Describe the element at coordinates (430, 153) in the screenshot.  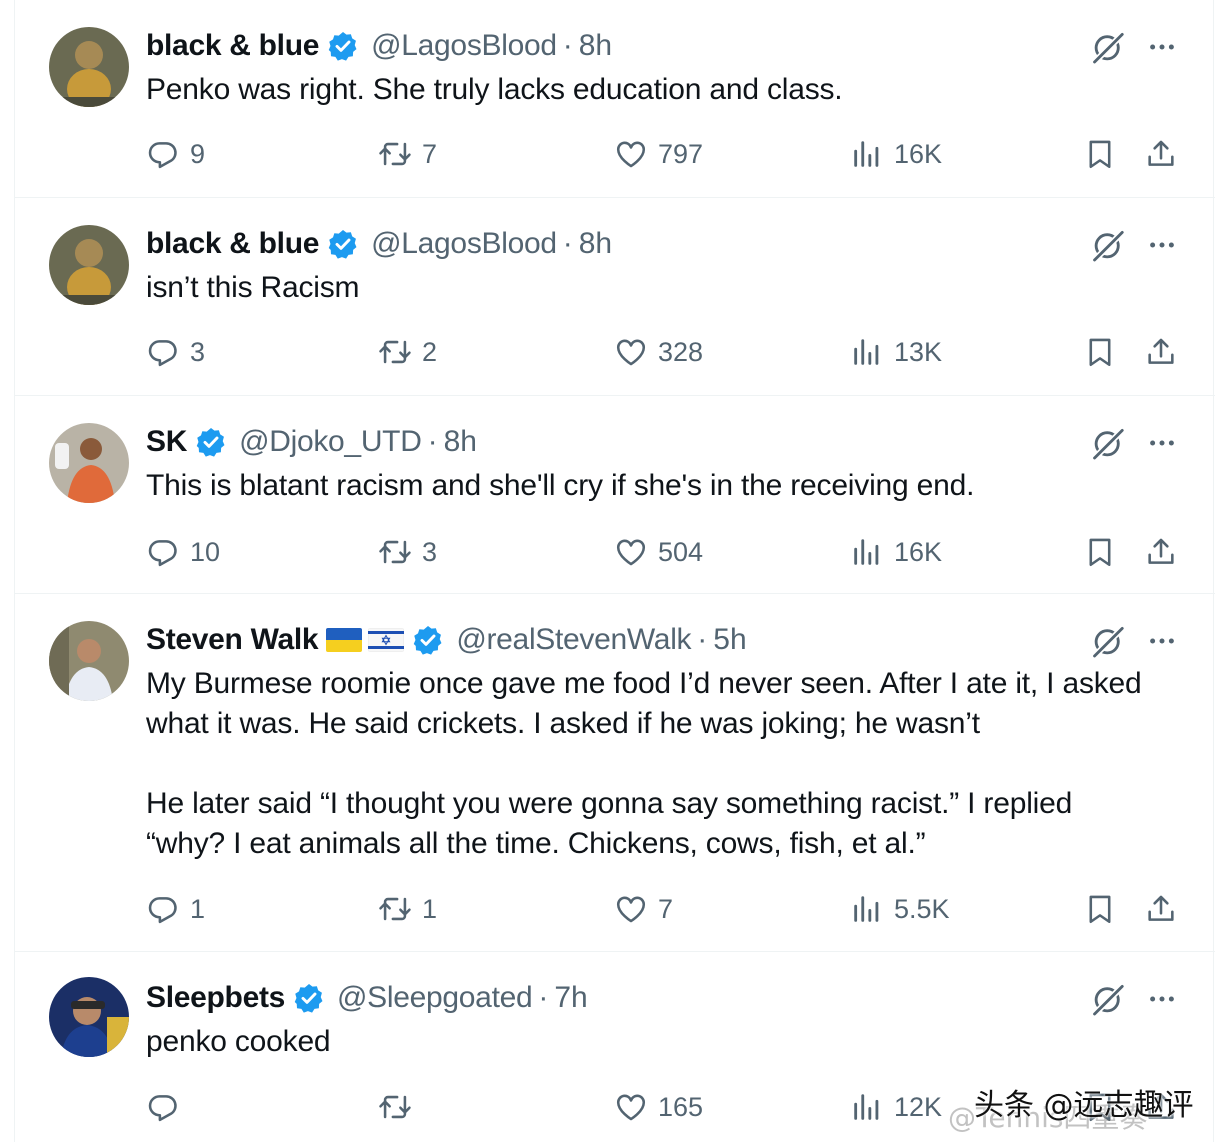
I see `repost-count: 7` at that location.